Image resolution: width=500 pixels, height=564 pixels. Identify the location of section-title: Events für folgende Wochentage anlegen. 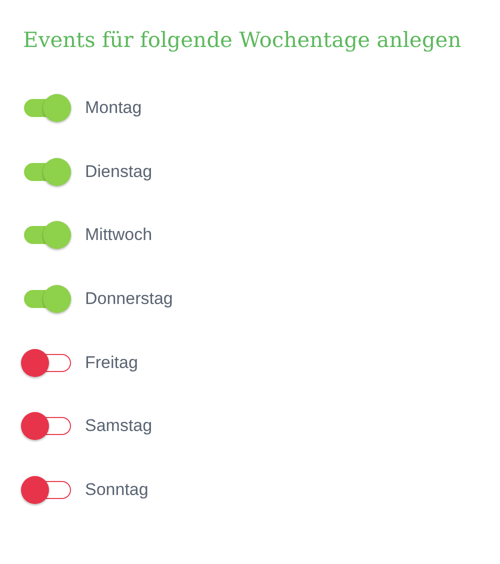
(242, 40).